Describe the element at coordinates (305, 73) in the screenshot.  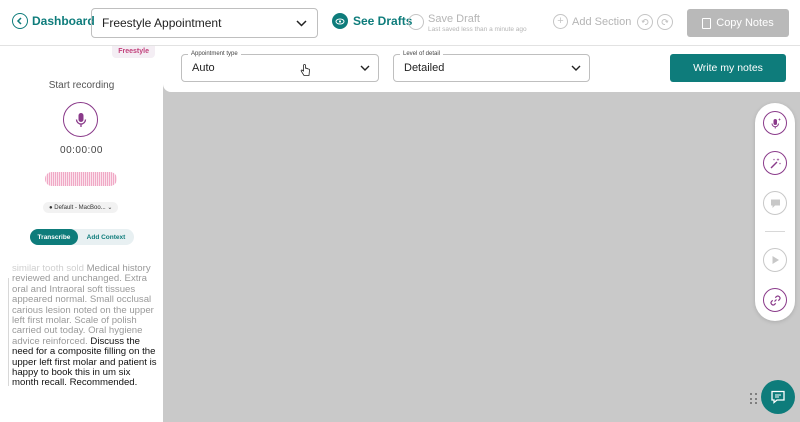
I see `hand-cursor-icon` at that location.